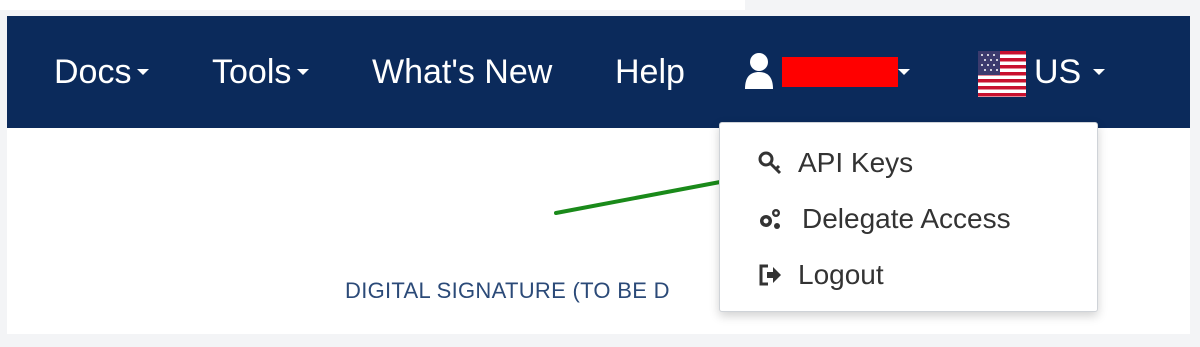  I want to click on nav-locale: US, so click(1070, 72).